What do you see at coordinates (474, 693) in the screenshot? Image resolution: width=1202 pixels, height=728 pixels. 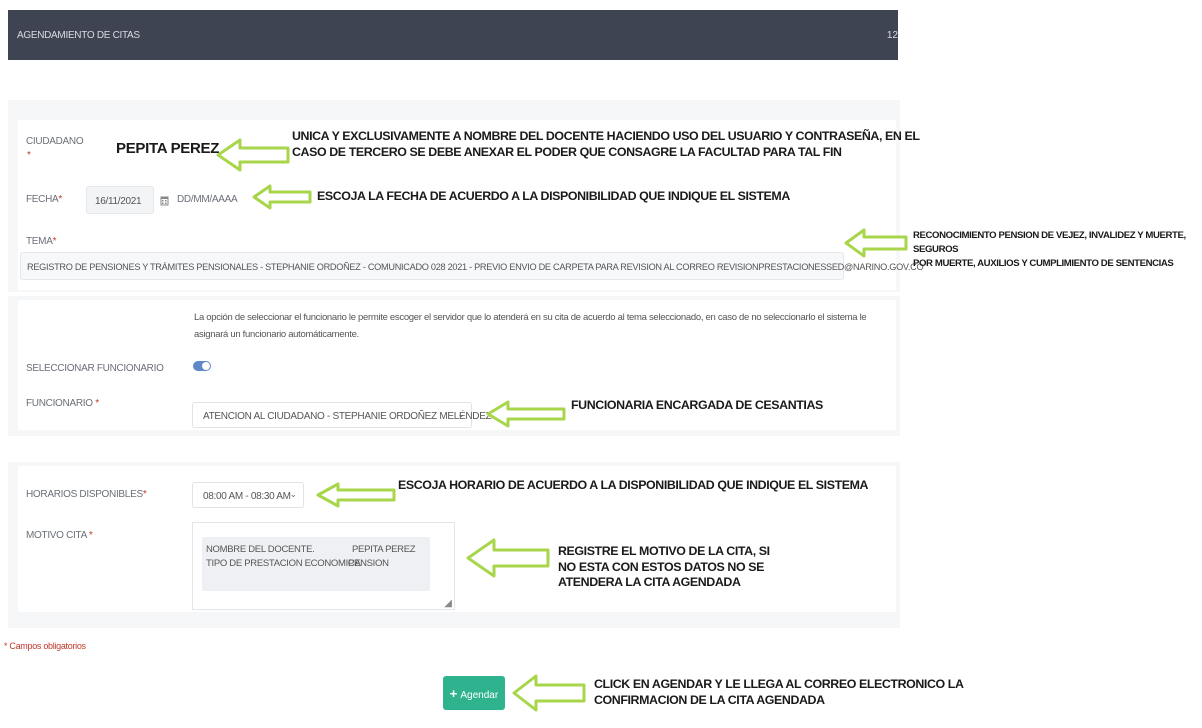 I see `agendar-button: + Agendar` at bounding box center [474, 693].